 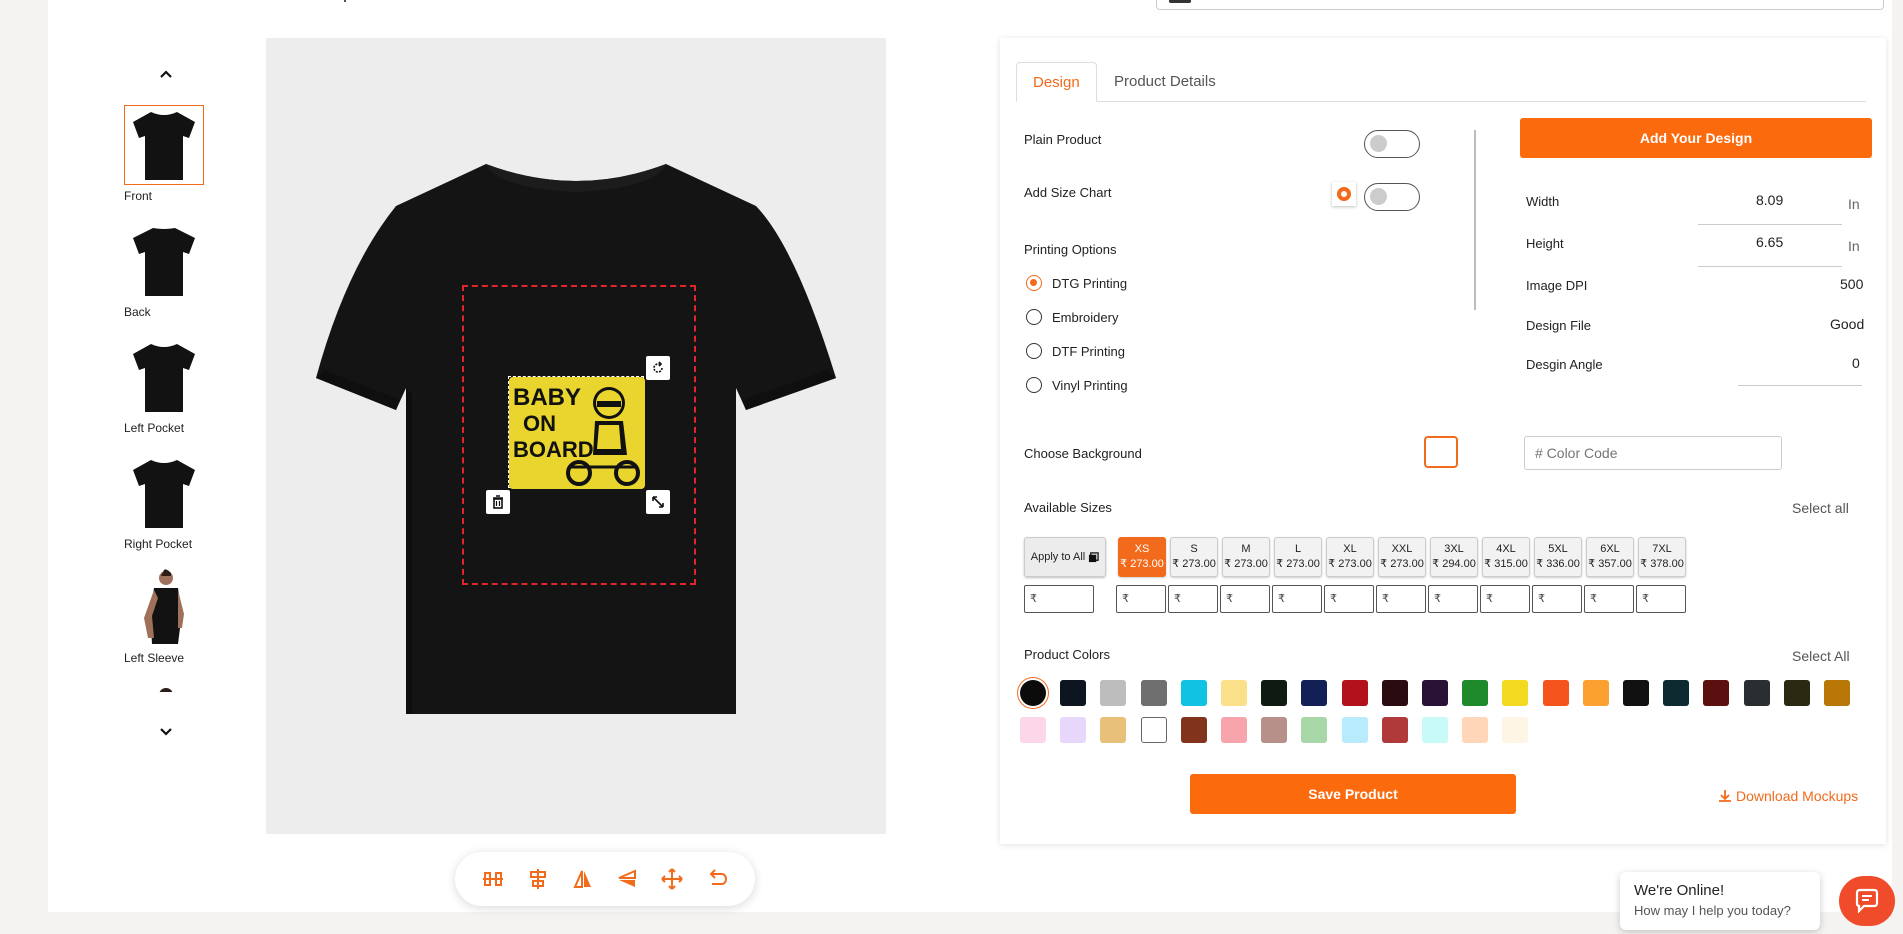 I want to click on radio-dtf: DTF Printing, so click(x=1075, y=351).